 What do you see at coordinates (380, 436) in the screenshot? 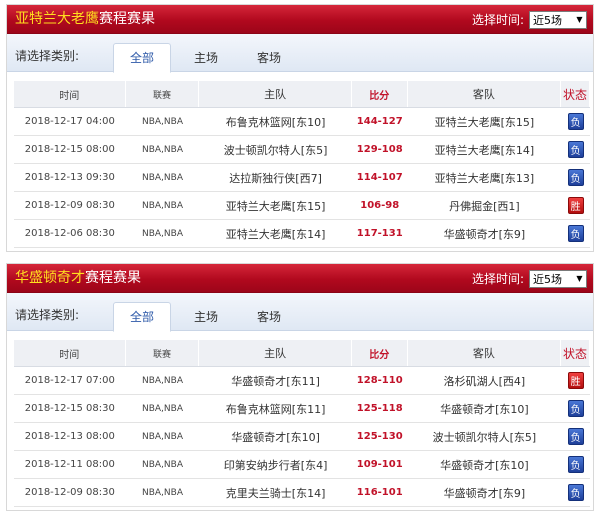
I see `score: 125-130` at bounding box center [380, 436].